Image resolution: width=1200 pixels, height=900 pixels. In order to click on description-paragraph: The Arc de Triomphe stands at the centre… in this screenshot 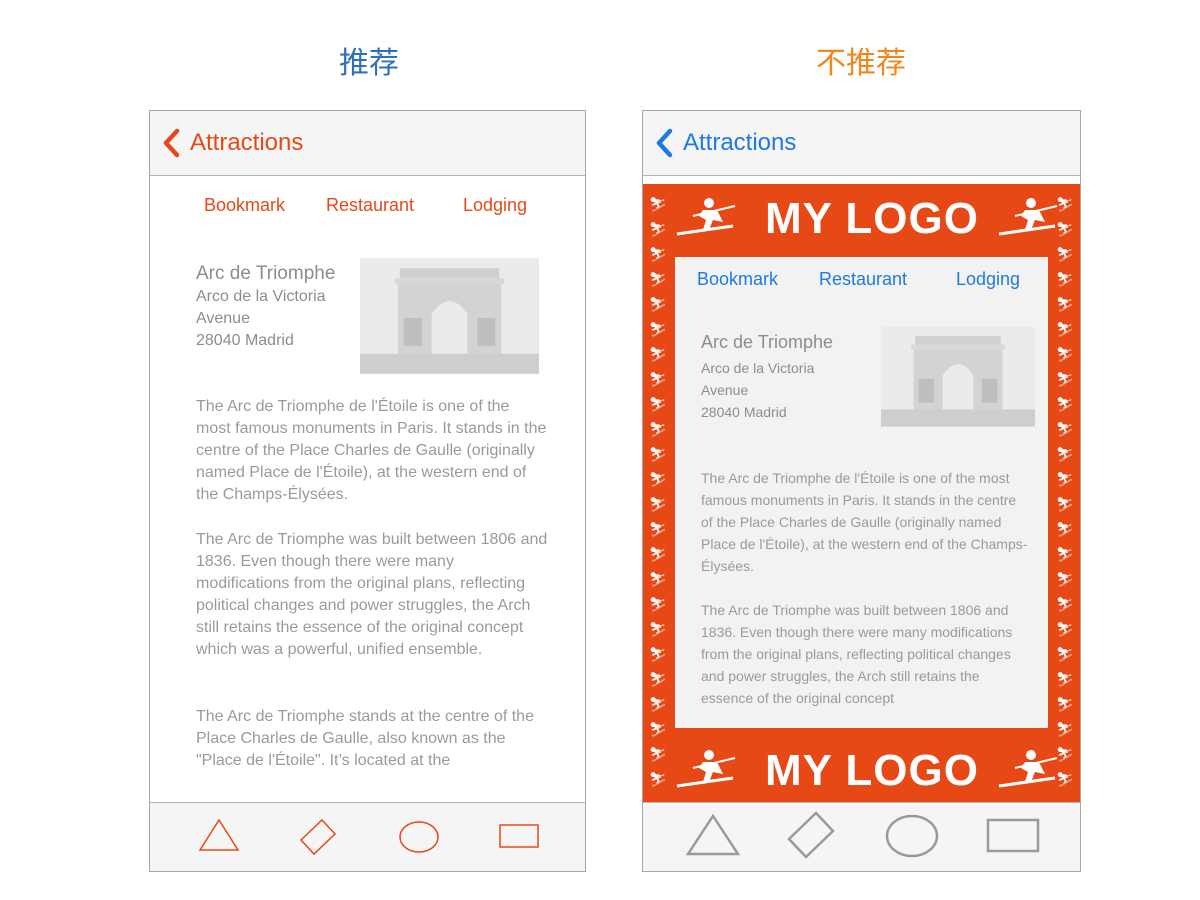, I will do `click(365, 738)`.